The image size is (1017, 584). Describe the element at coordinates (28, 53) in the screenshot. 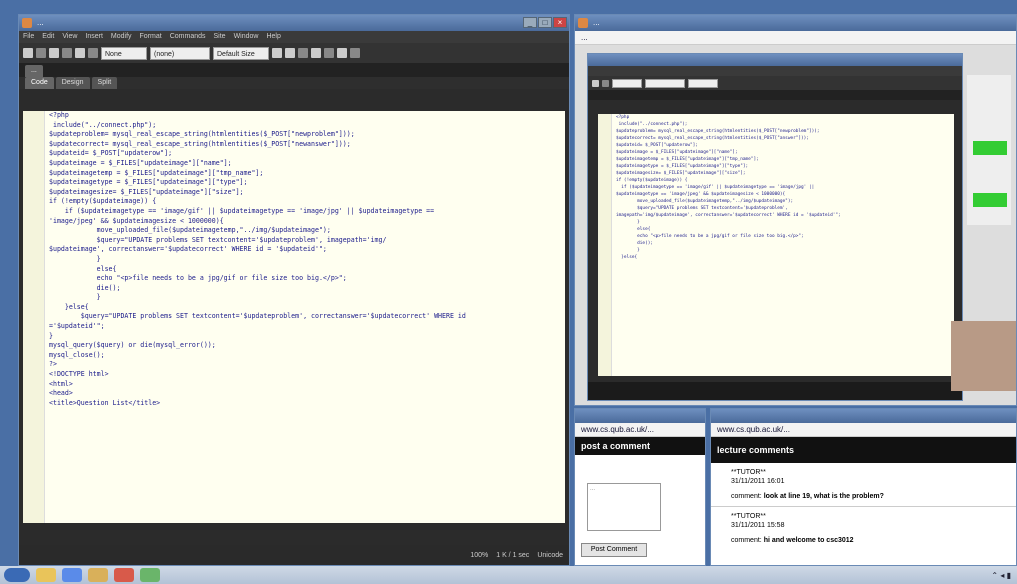

I see `new-file-icon` at that location.